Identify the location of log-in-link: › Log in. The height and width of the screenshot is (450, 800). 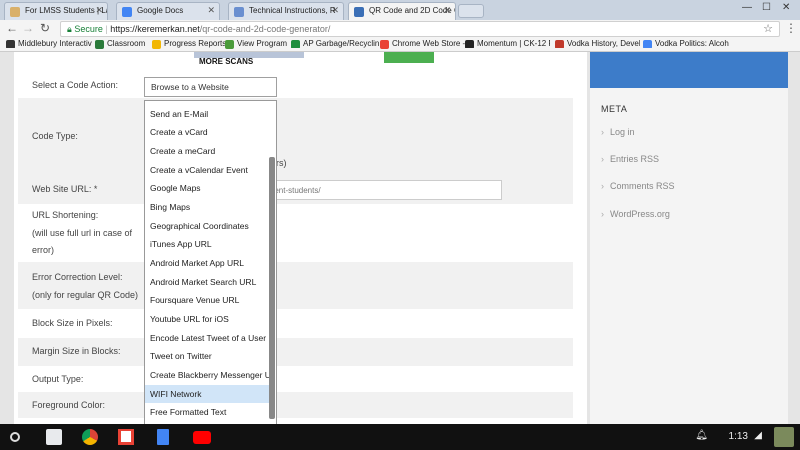
(618, 132).